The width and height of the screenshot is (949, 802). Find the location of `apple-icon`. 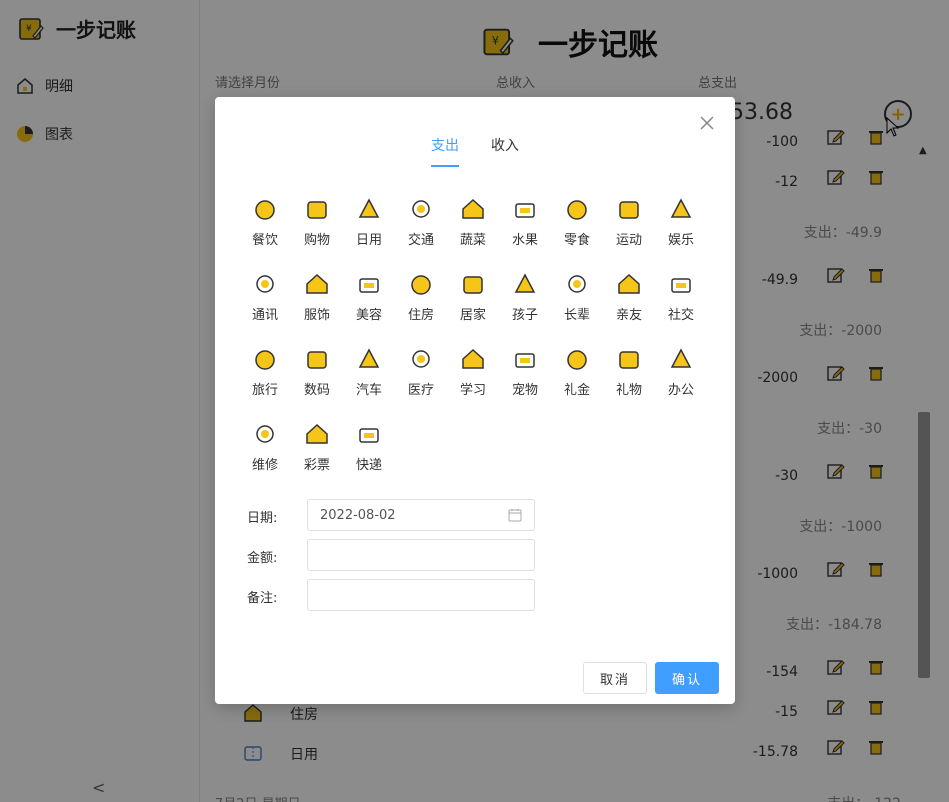

apple-icon is located at coordinates (525, 210).